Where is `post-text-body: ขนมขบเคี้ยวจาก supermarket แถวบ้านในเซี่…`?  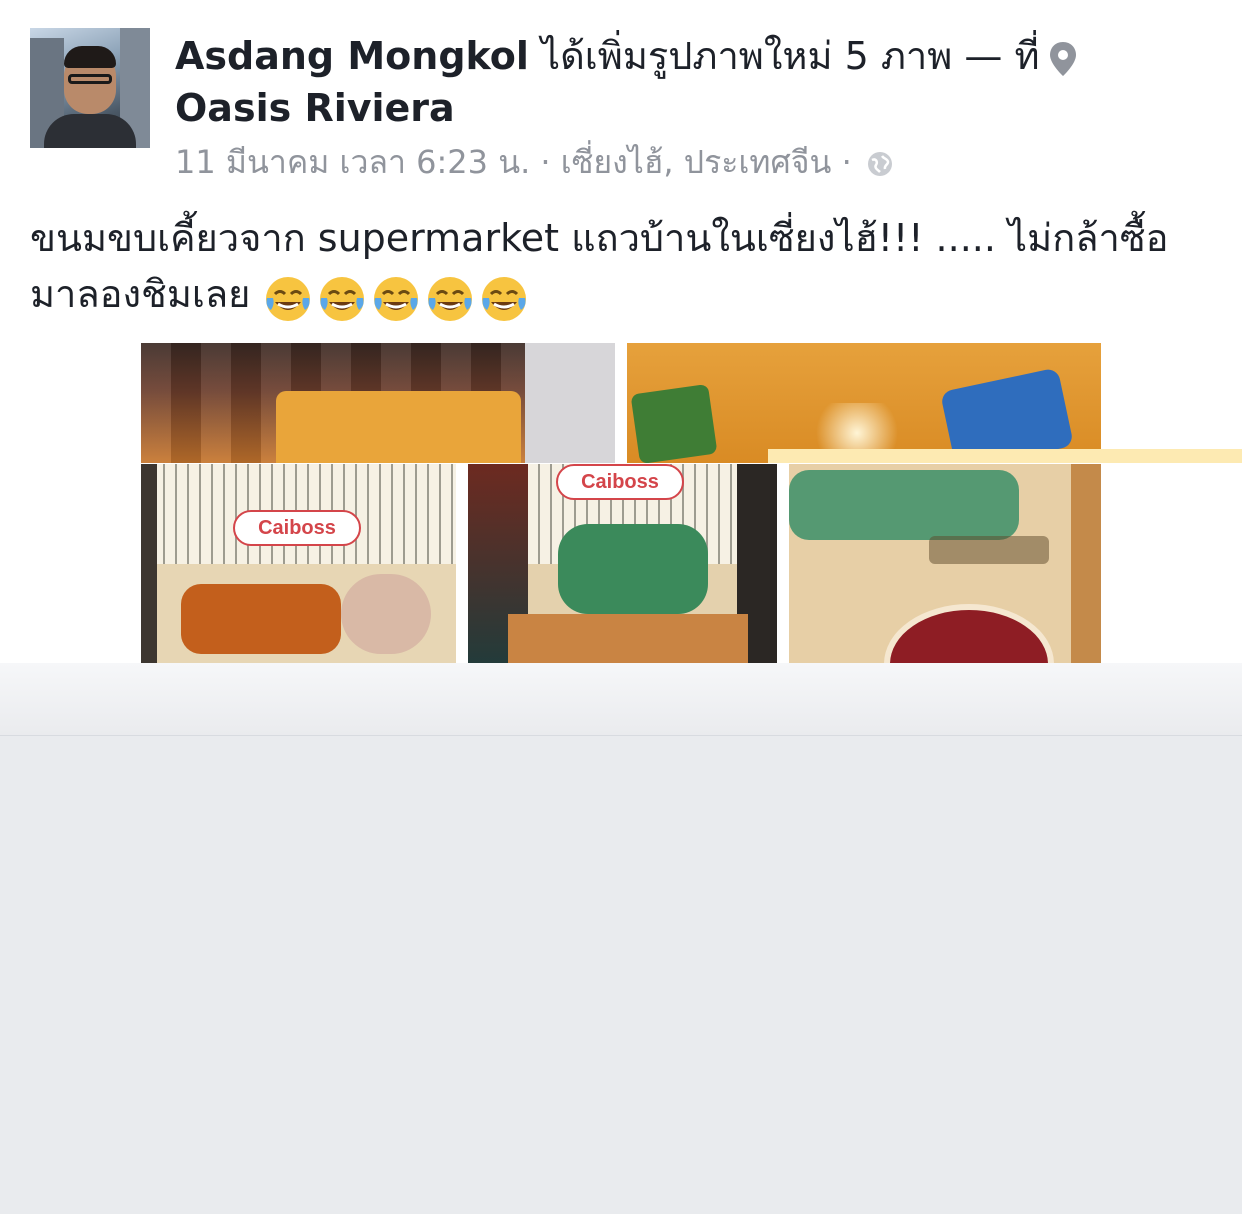
post-text-body: ขนมขบเคี้ยวจาก supermarket แถวบ้านในเซี่… is located at coordinates (599, 266).